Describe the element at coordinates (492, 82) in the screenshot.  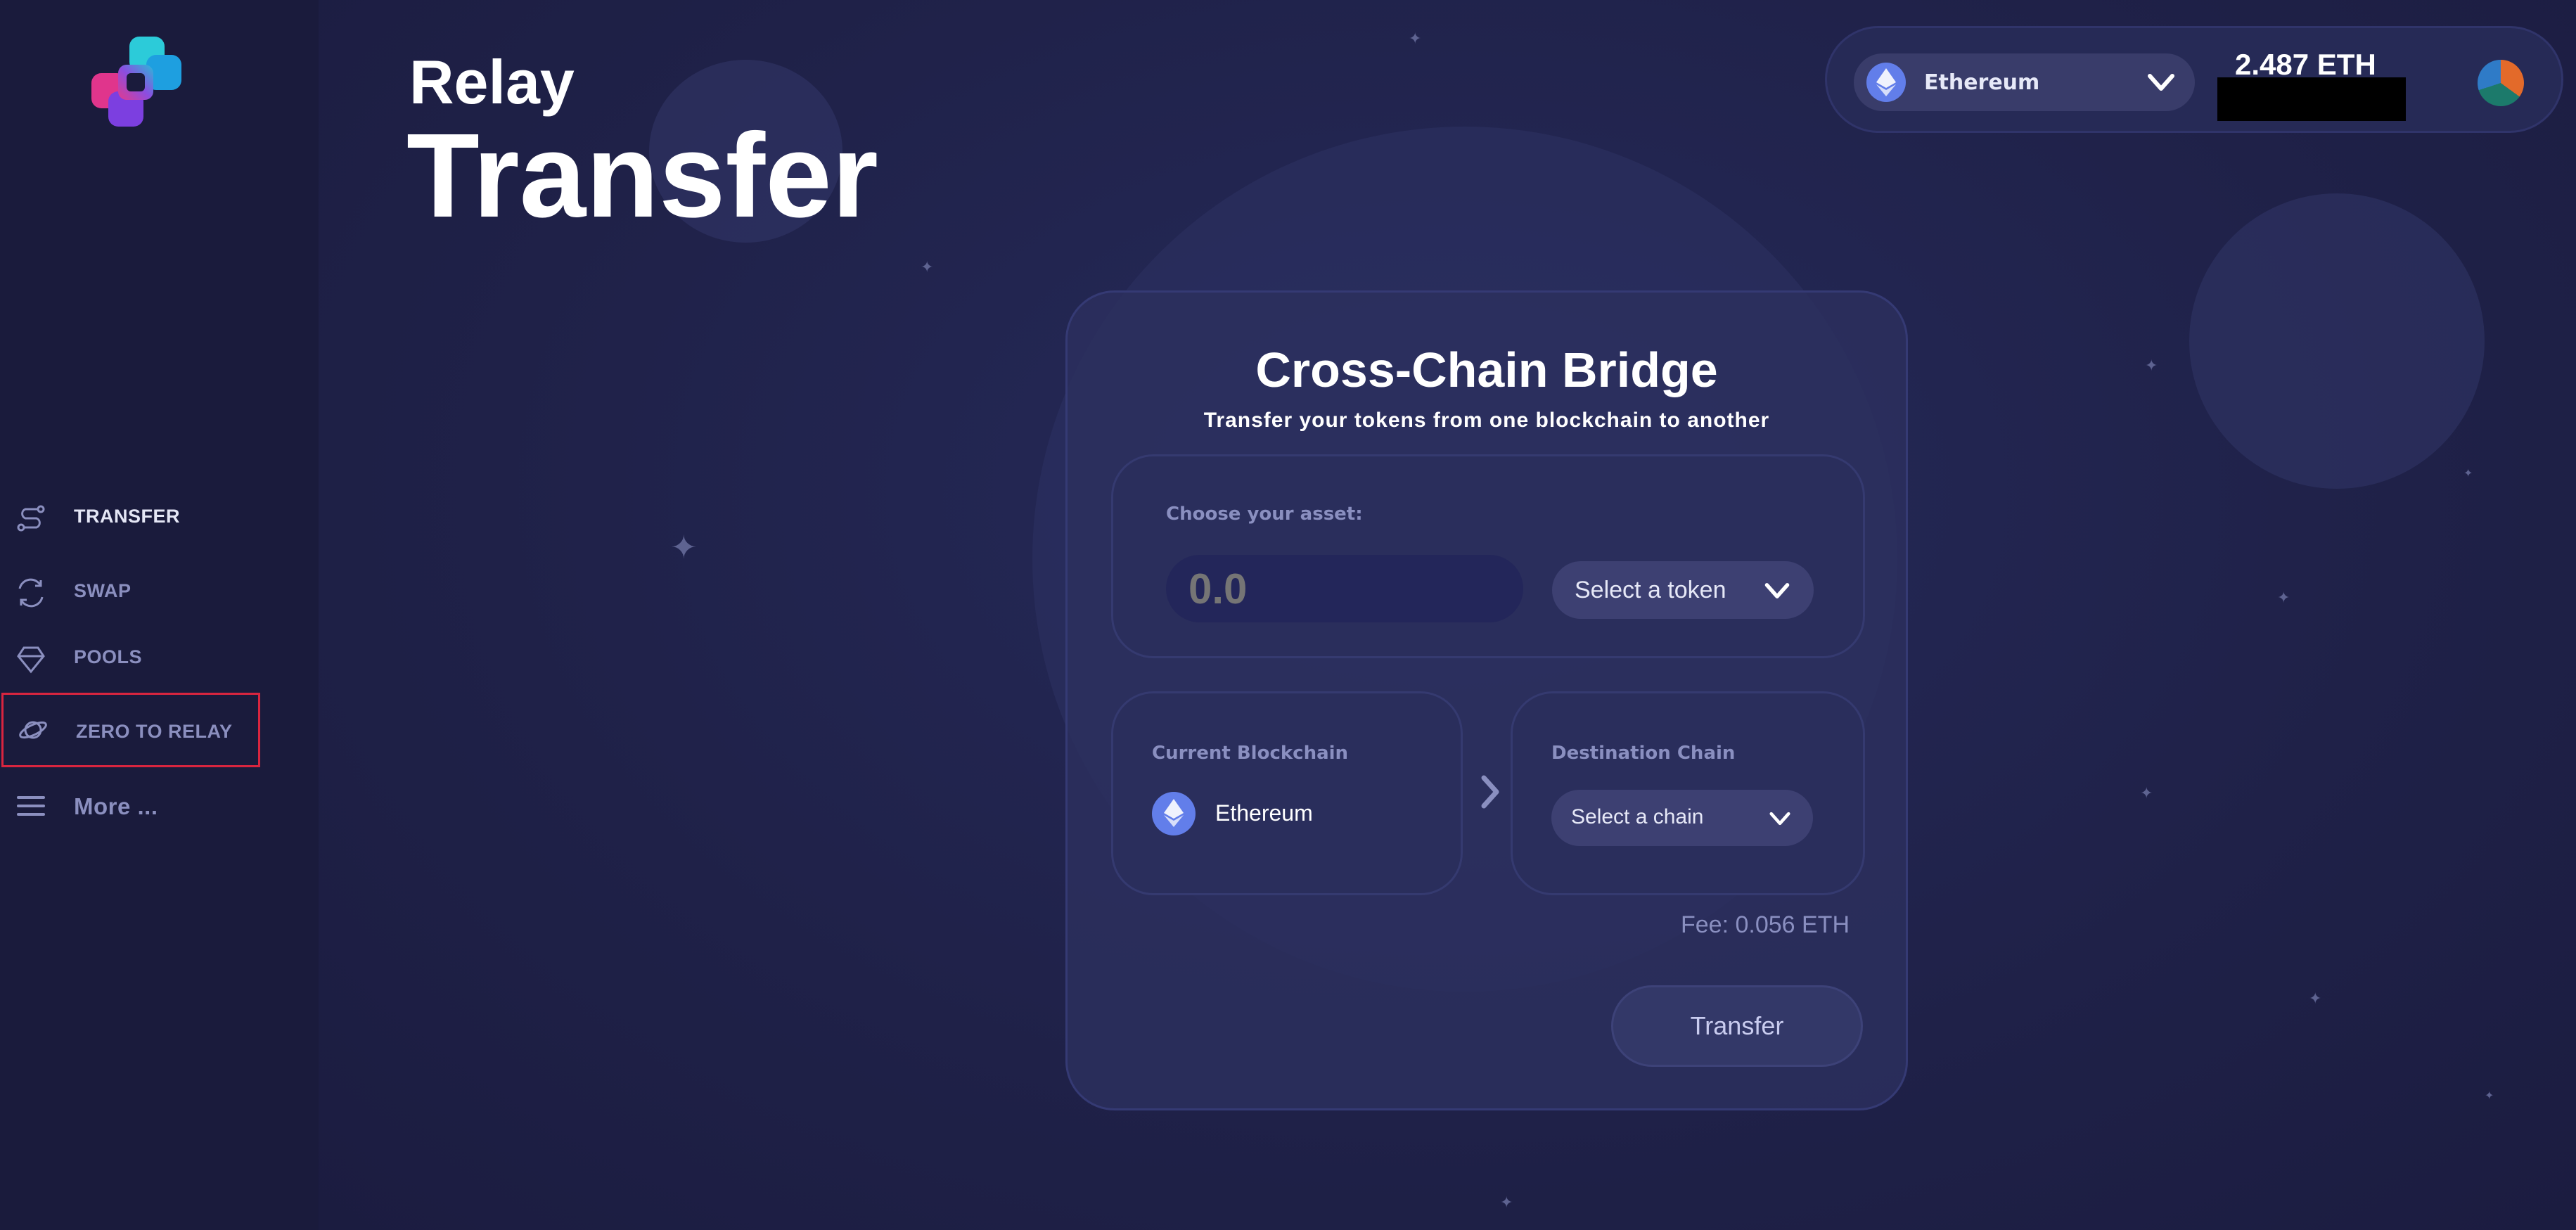
I see `brand-title: Relay` at that location.